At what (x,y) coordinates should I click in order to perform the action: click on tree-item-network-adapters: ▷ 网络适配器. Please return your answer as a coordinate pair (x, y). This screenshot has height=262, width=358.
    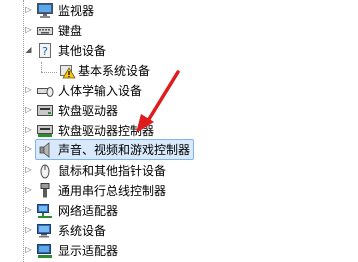
    Looking at the image, I should click on (179, 210).